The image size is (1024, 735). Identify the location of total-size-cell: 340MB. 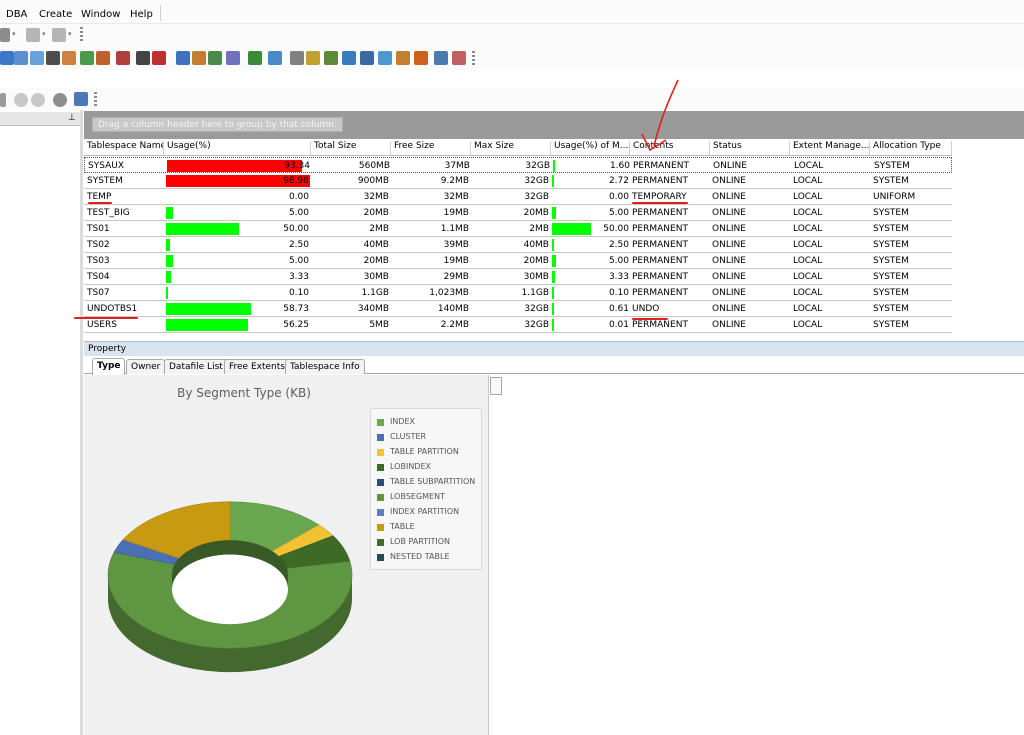
(373, 309).